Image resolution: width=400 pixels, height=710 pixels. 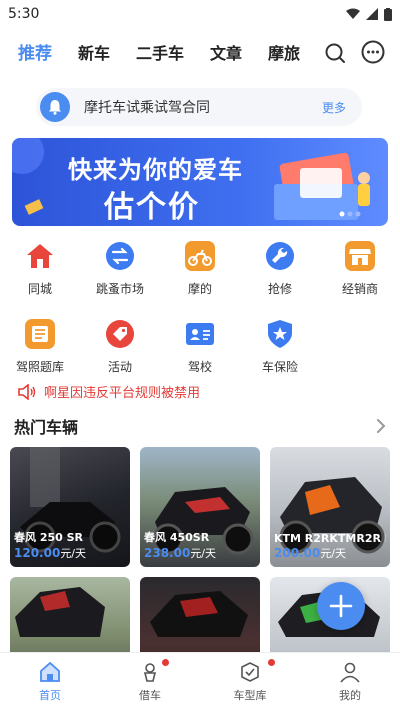 What do you see at coordinates (120, 275) in the screenshot?
I see `feature-flea-market: 跳蚤市场` at bounding box center [120, 275].